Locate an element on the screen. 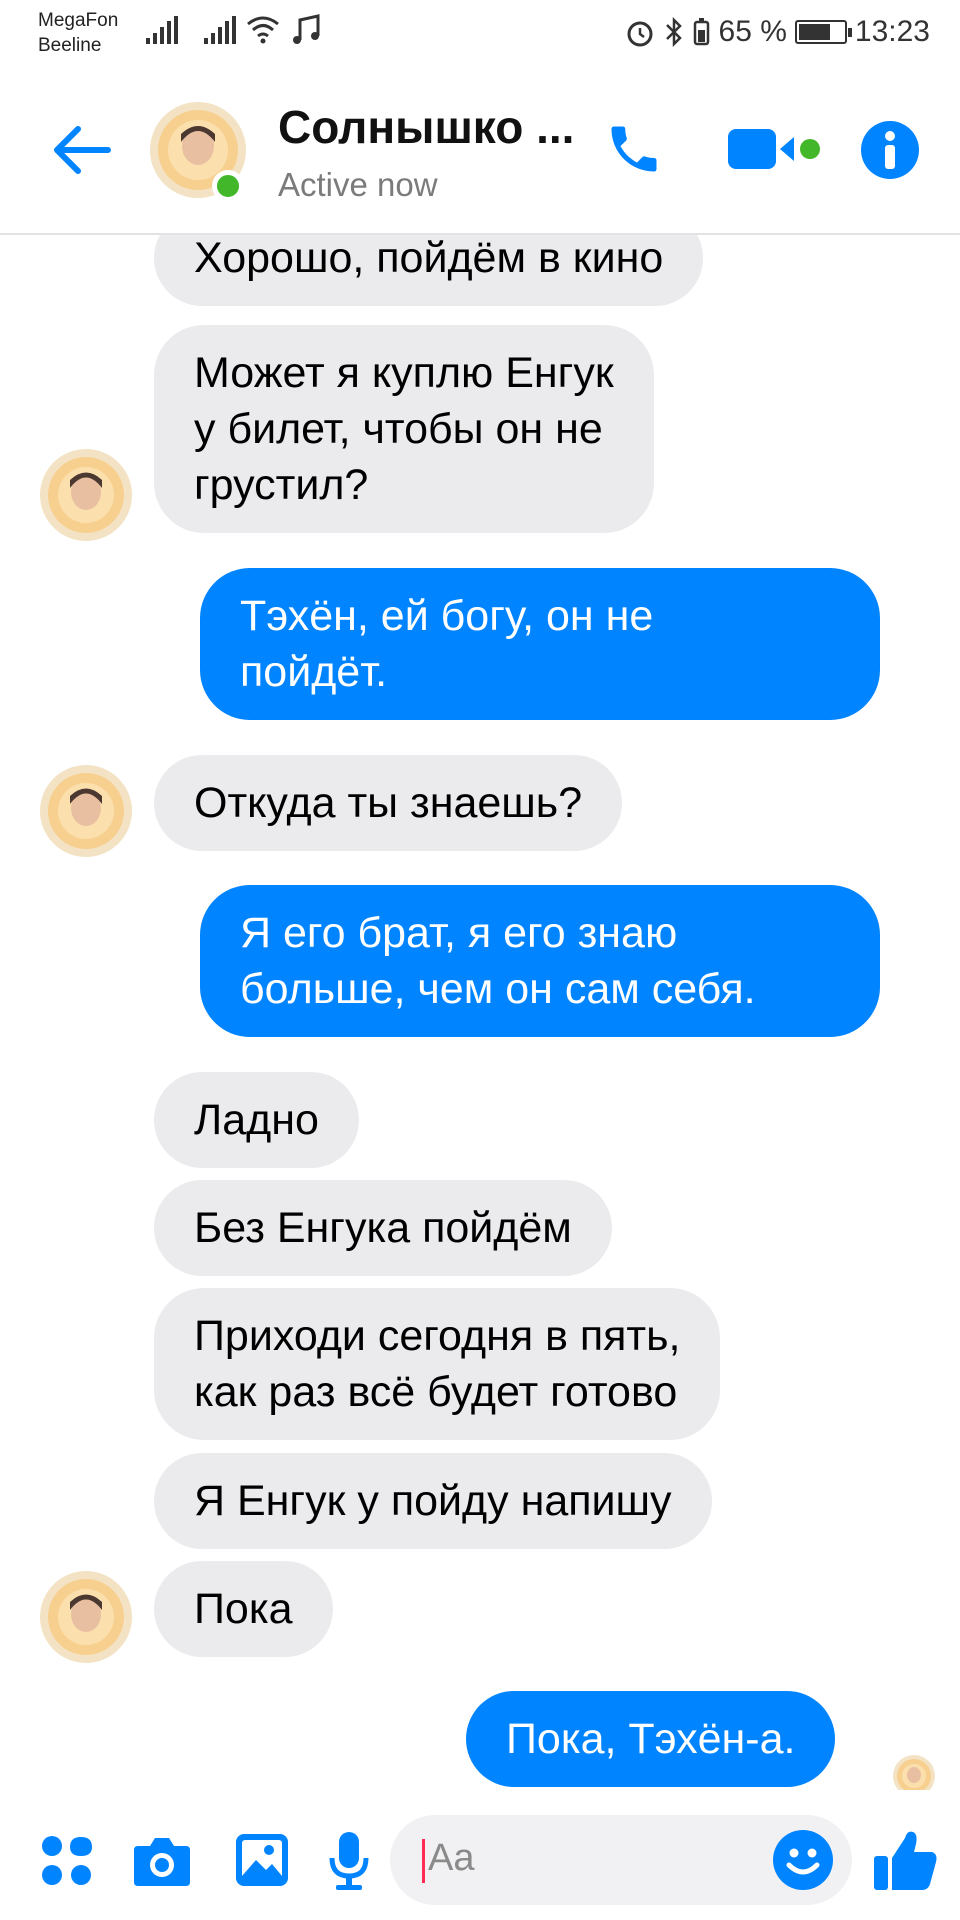 The width and height of the screenshot is (960, 1920). message-line: Может я куплю Енгук is located at coordinates (404, 373).